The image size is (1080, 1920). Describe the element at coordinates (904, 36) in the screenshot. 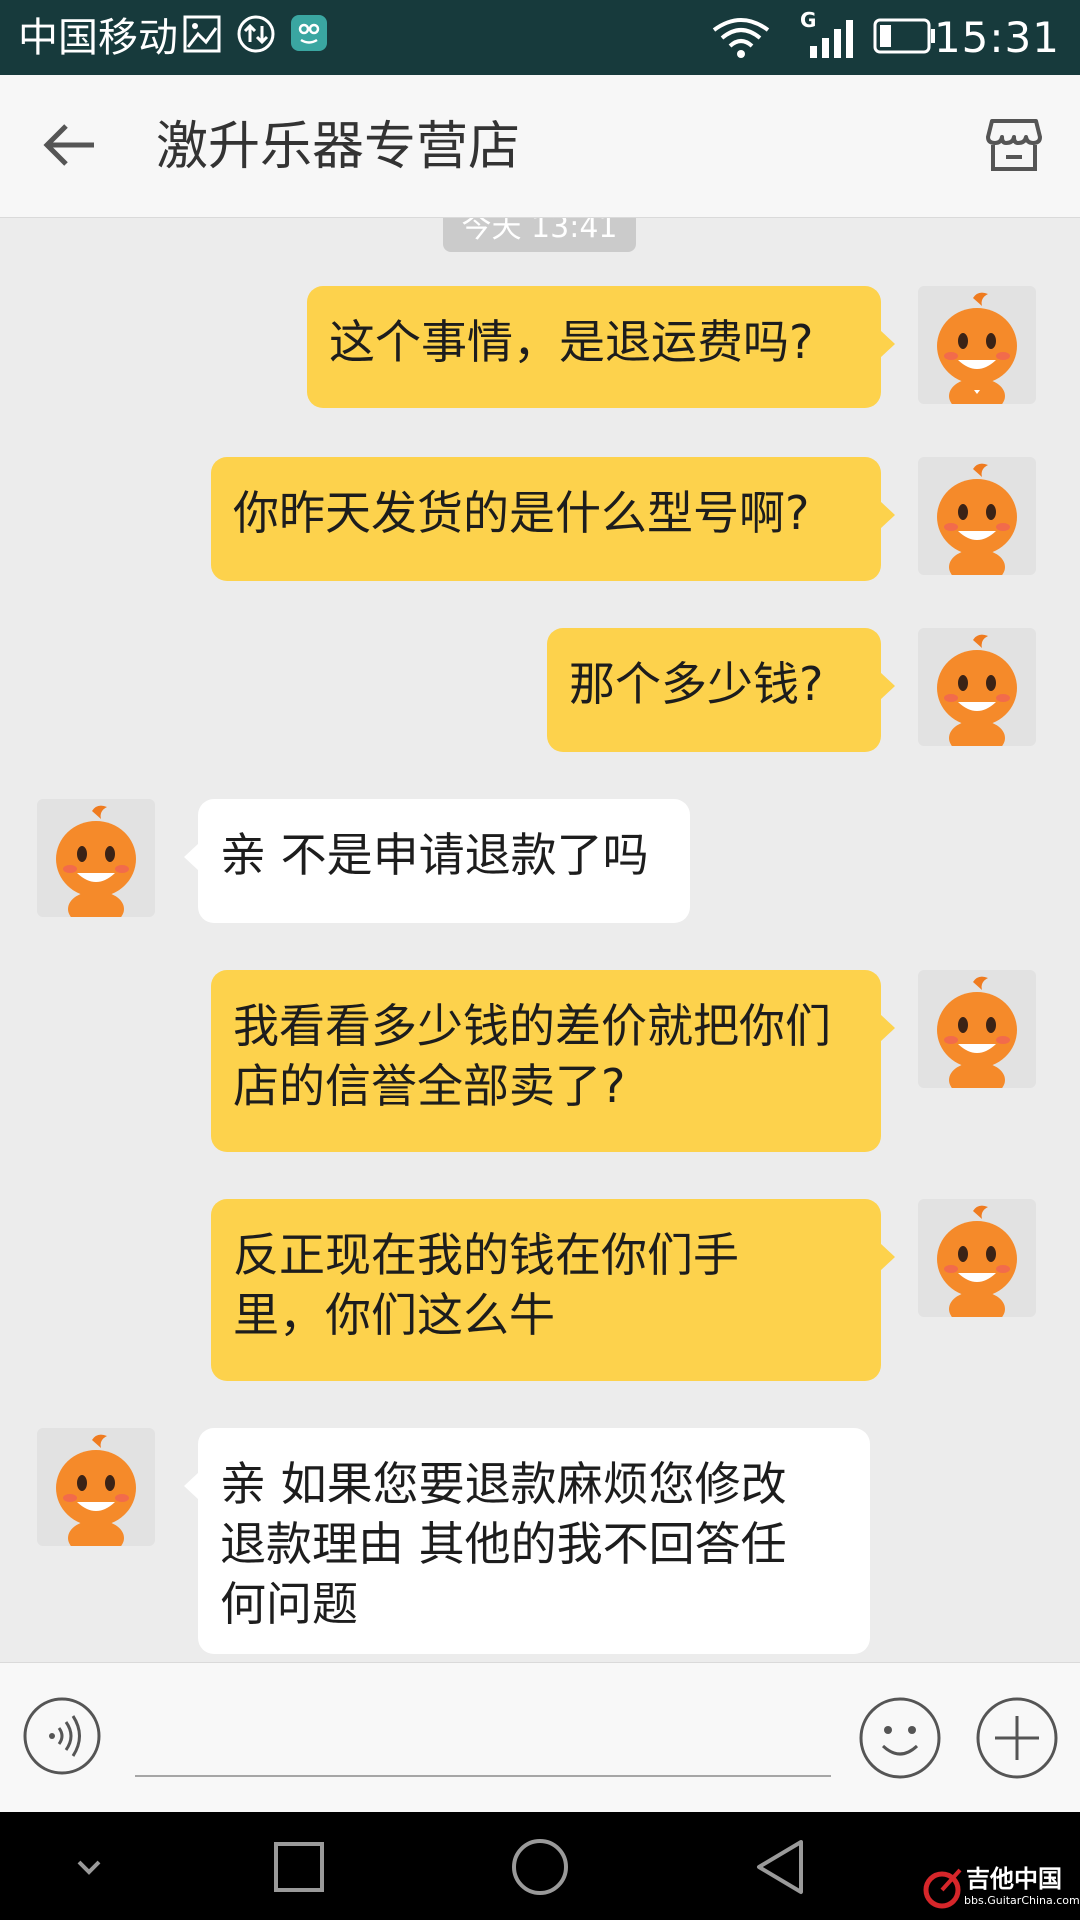

I see `battery-icon` at that location.